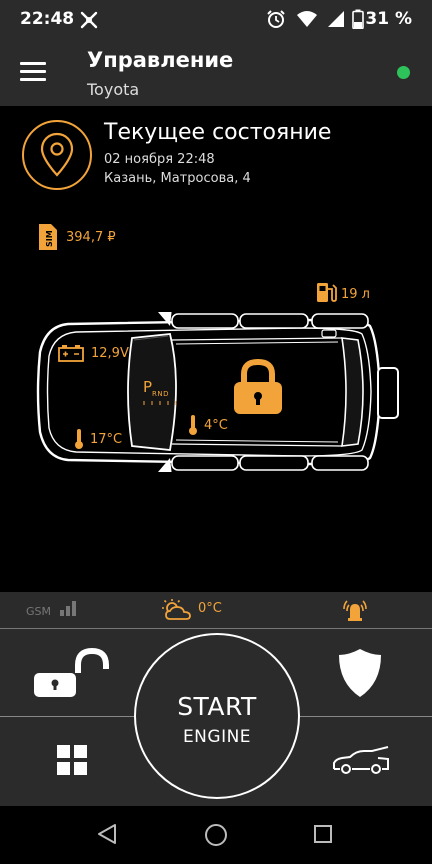 The image size is (432, 864). I want to click on trunk-open-button, so click(361, 761).